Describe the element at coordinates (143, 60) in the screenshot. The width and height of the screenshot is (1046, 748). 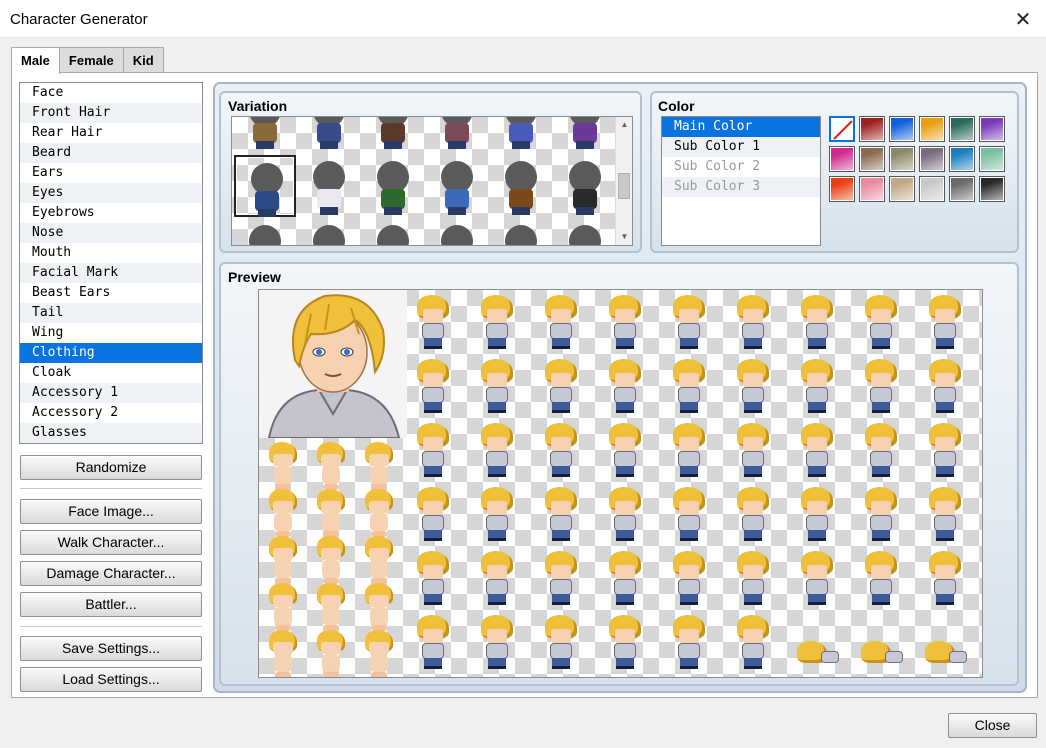
I see `tab-kid: Kid` at that location.